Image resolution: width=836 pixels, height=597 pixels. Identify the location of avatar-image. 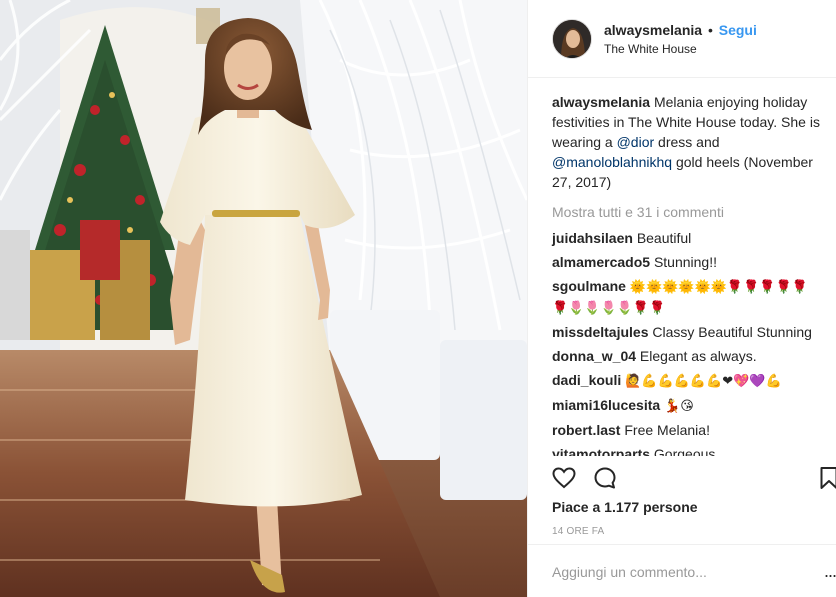
(572, 38).